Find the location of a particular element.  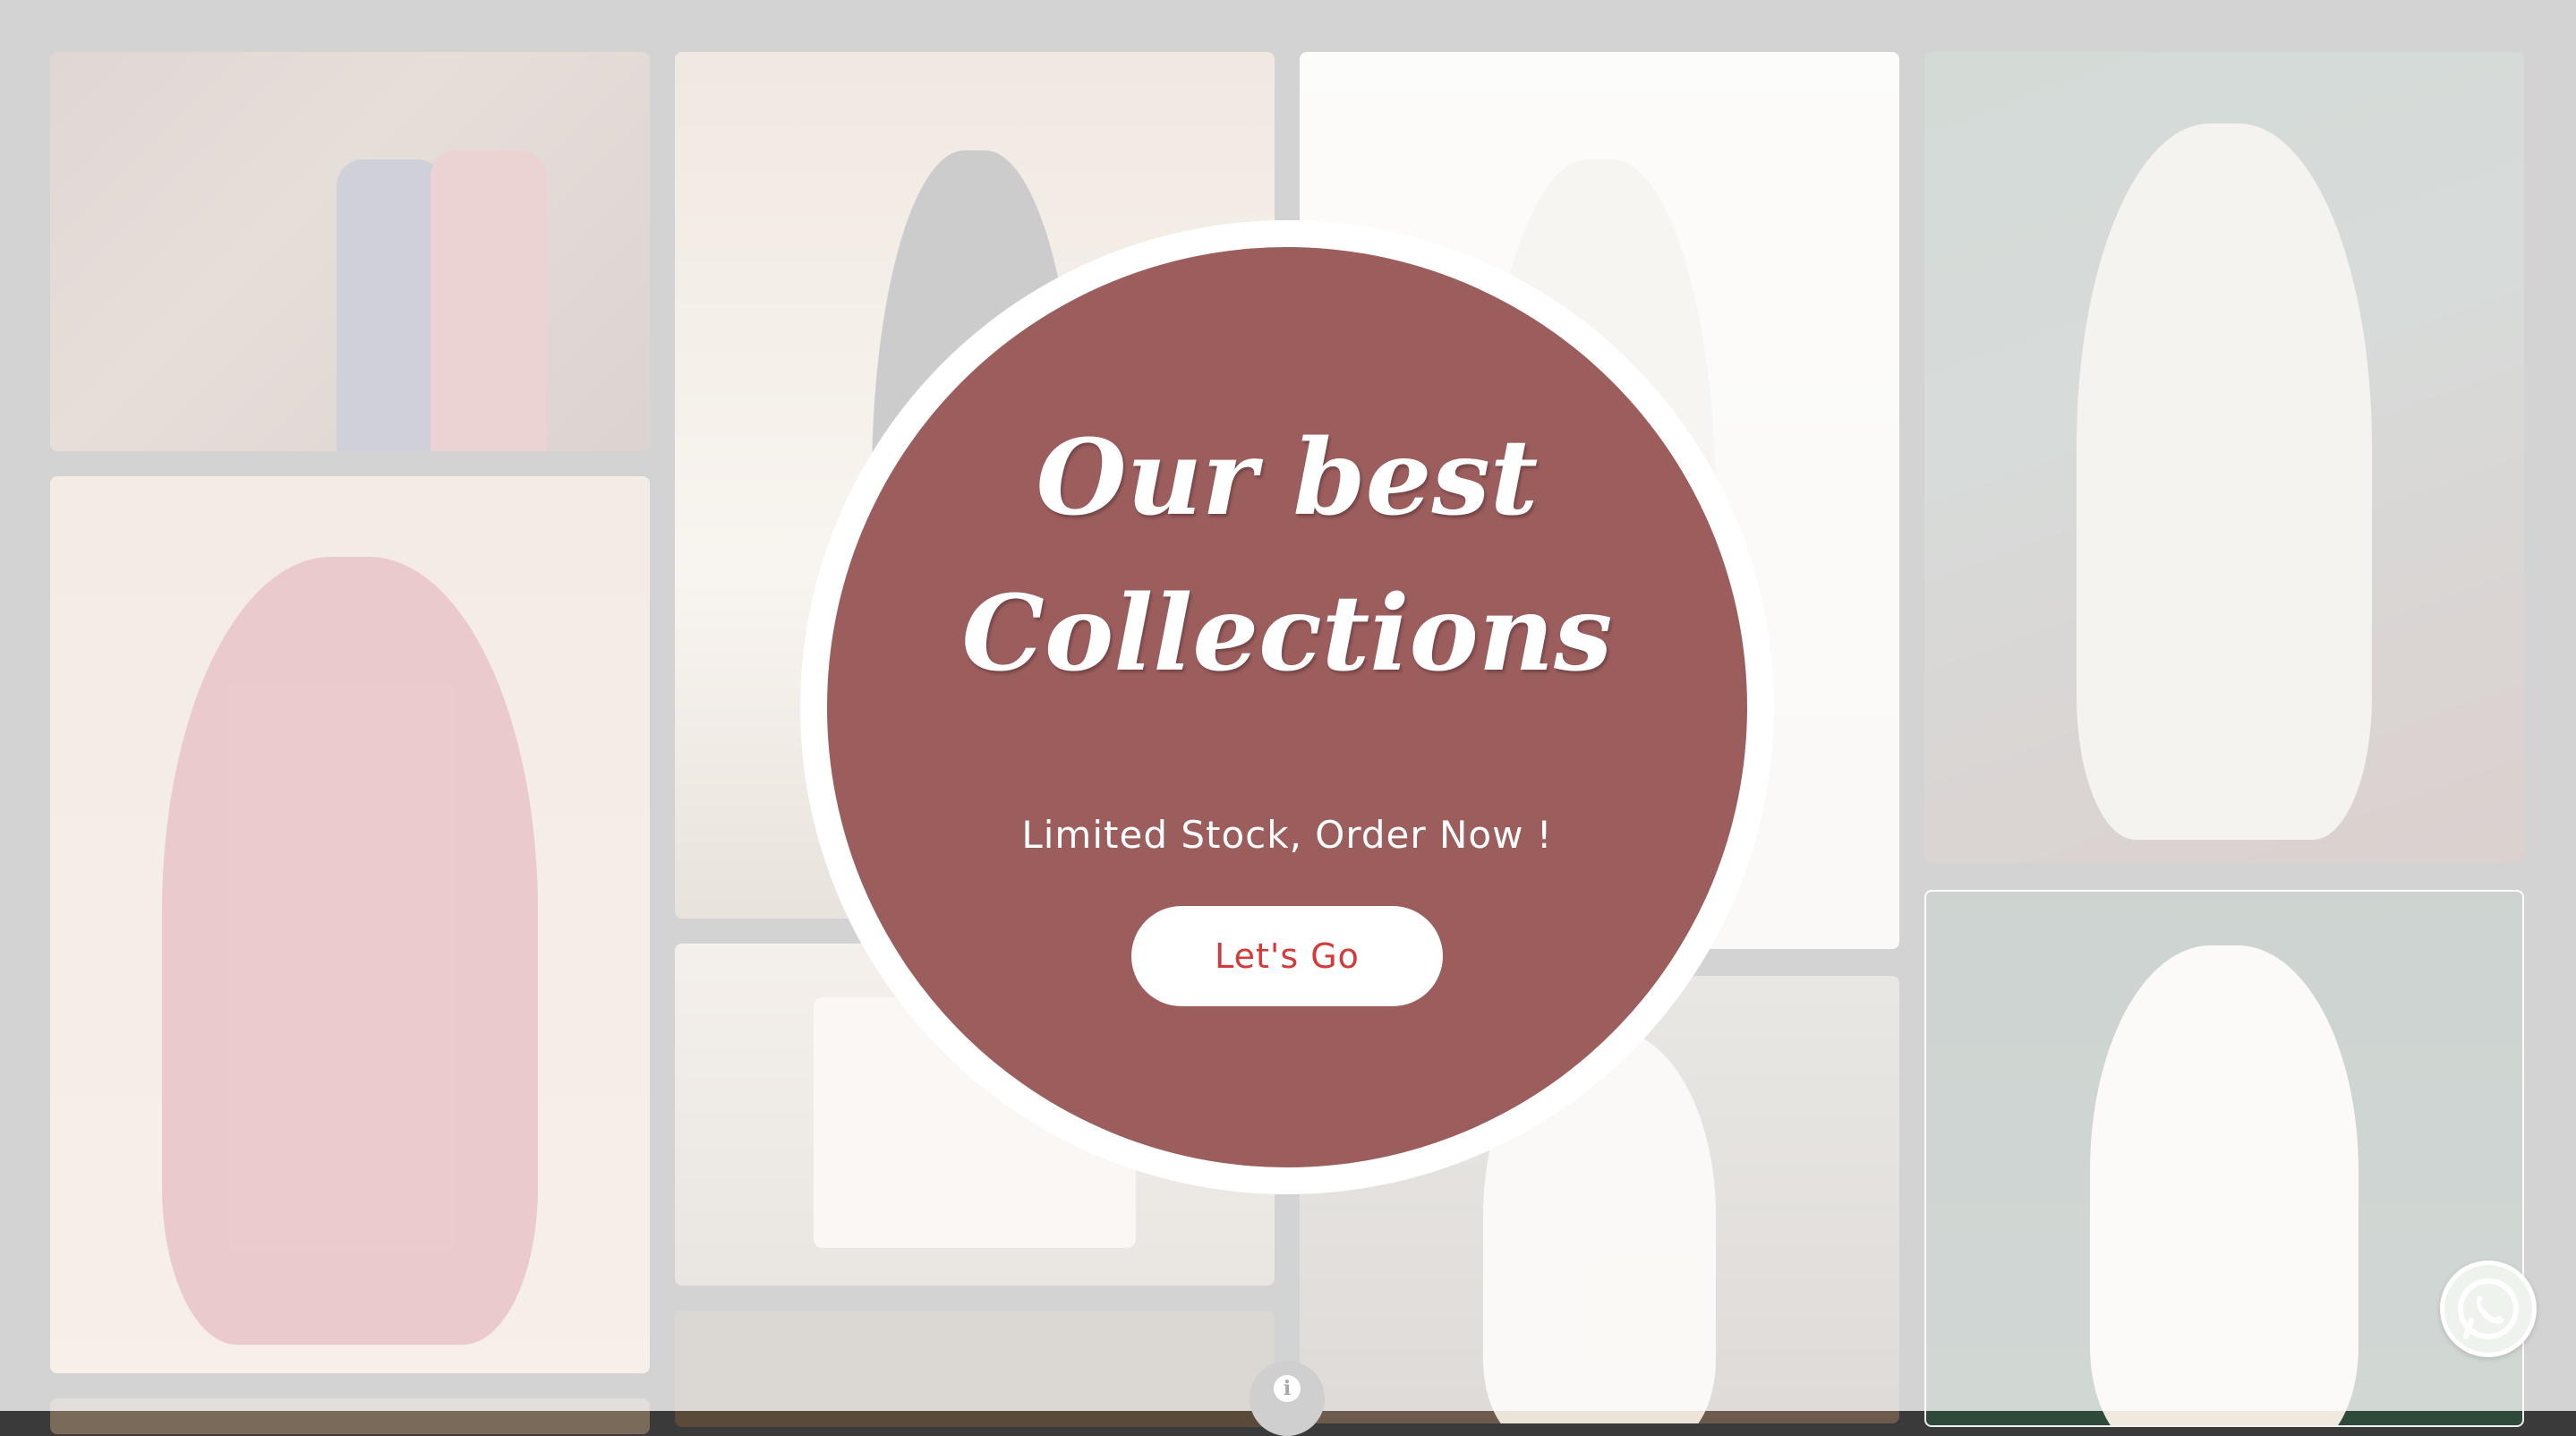

info-button: i is located at coordinates (1287, 1398).